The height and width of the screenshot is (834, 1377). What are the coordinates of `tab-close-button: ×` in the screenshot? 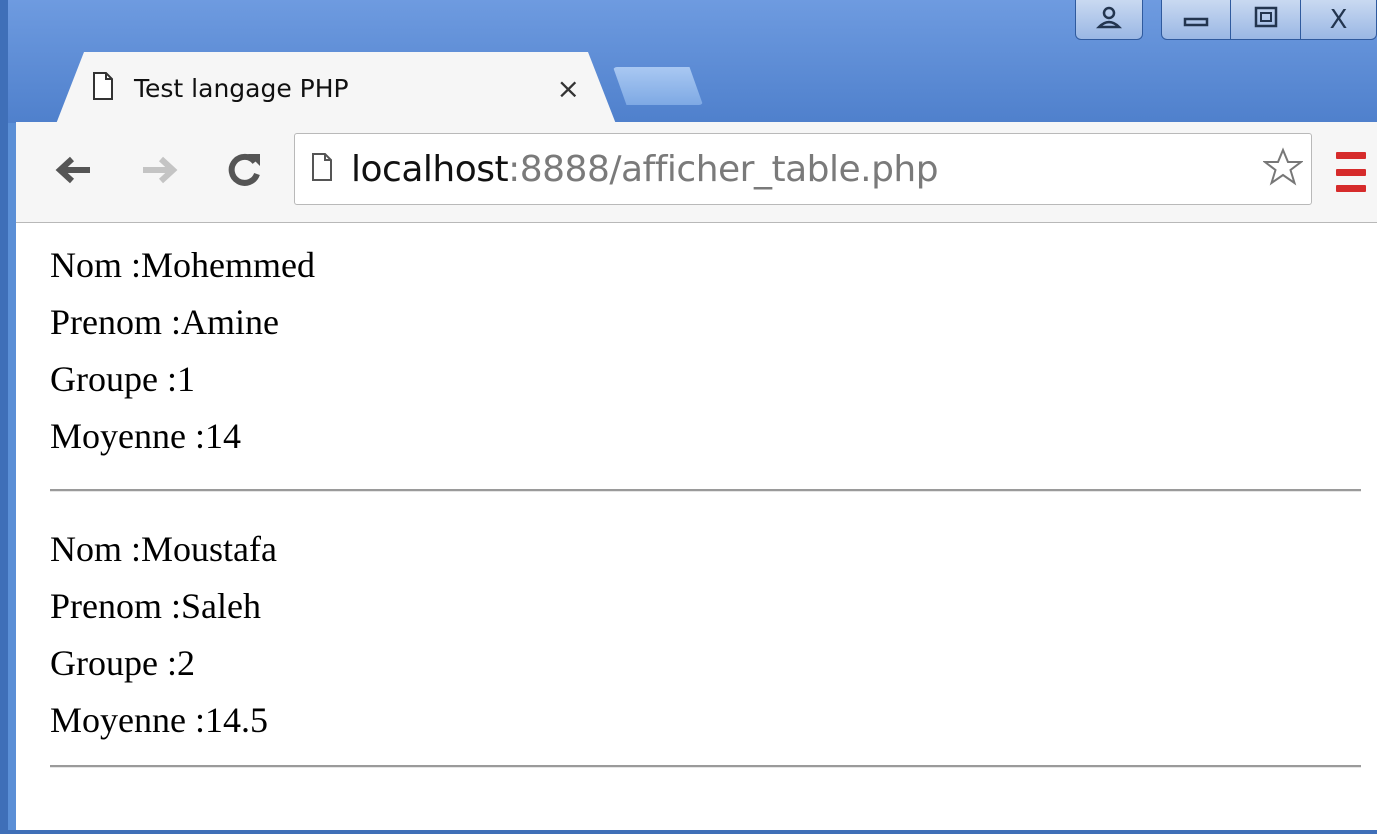 It's located at (568, 88).